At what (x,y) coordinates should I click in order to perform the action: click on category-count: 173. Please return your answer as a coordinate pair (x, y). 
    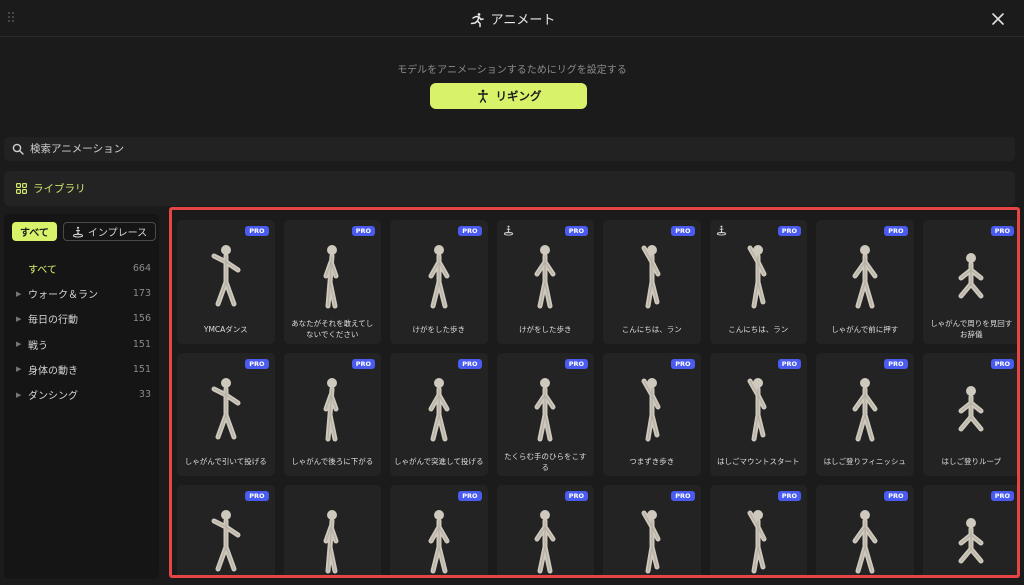
    Looking at the image, I should click on (141, 294).